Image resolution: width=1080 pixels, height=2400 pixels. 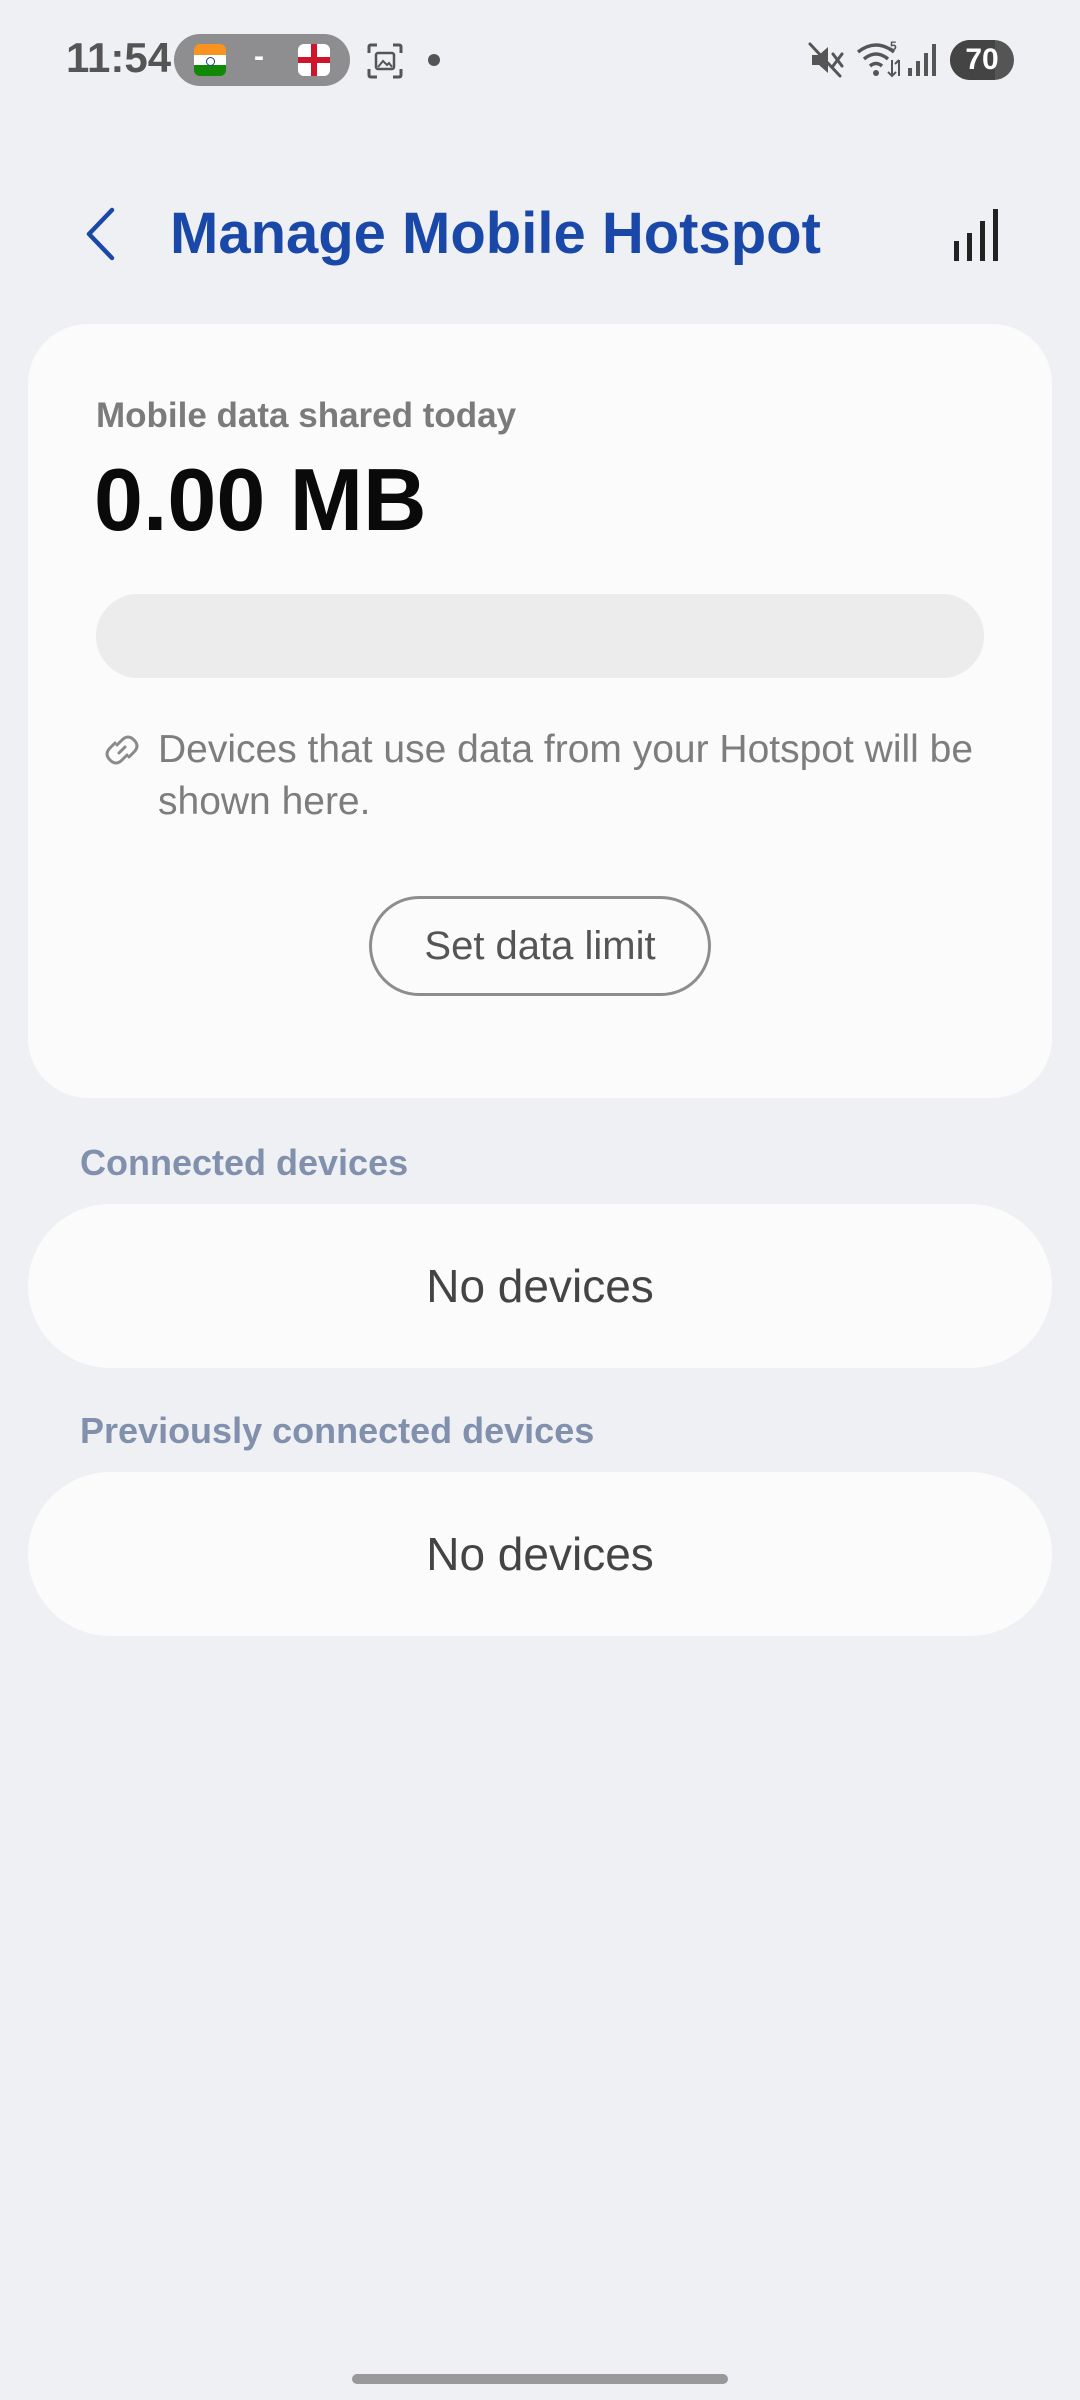 I want to click on flag-india-icon, so click(x=210, y=60).